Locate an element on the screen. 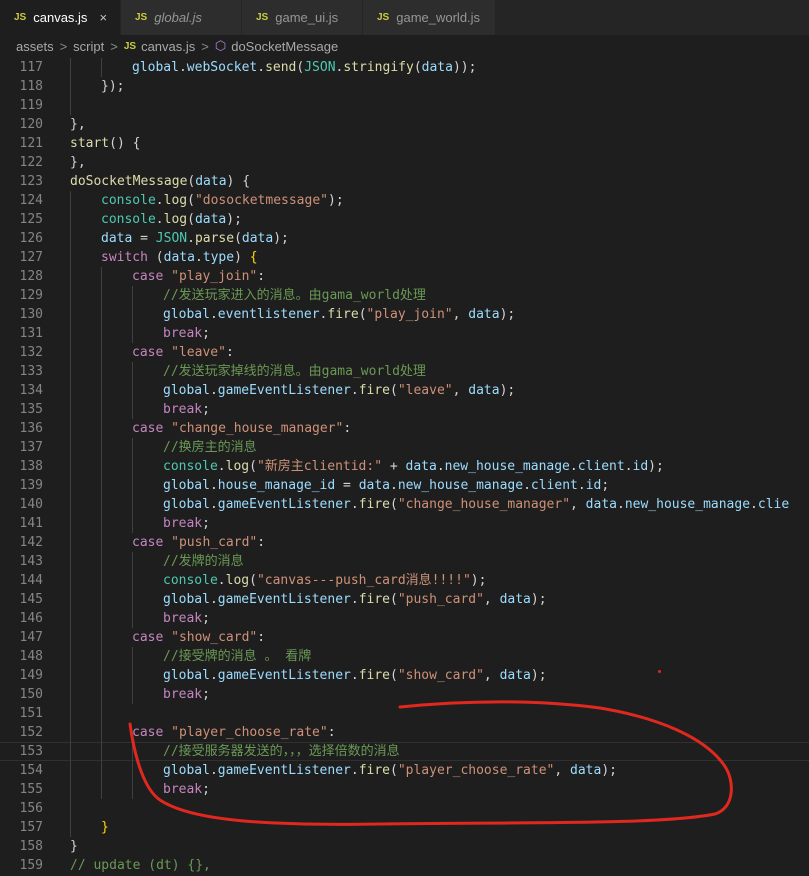 Image resolution: width=809 pixels, height=876 pixels. code-line: 132 case "leave": is located at coordinates (404, 352).